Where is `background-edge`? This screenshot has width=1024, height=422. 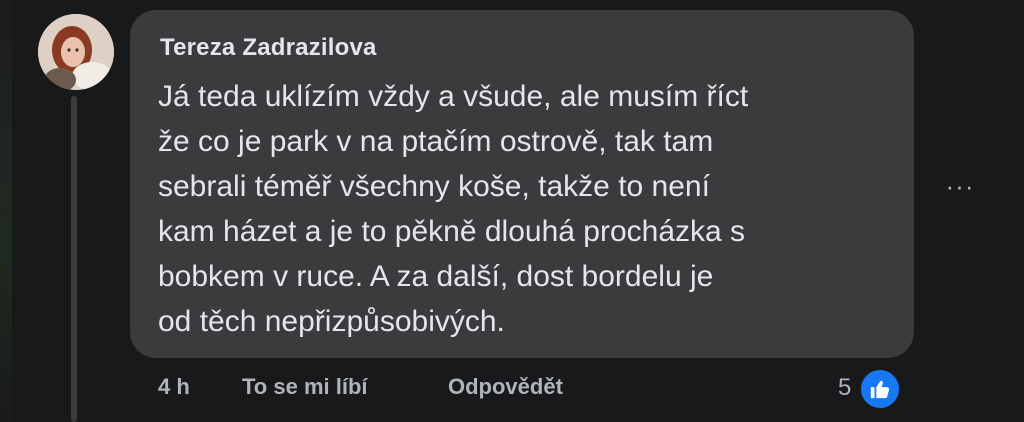 background-edge is located at coordinates (6, 211).